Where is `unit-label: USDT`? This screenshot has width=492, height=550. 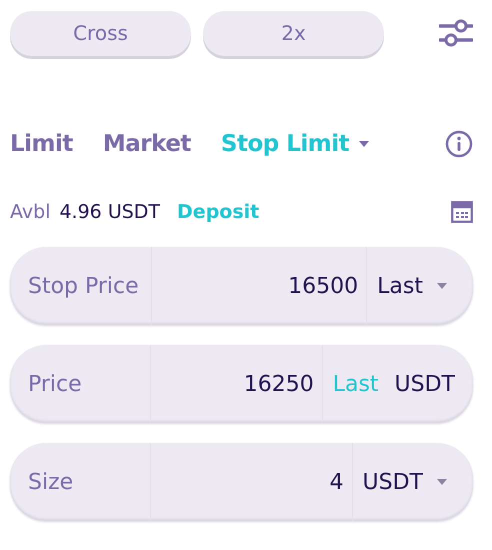 unit-label: USDT is located at coordinates (424, 384).